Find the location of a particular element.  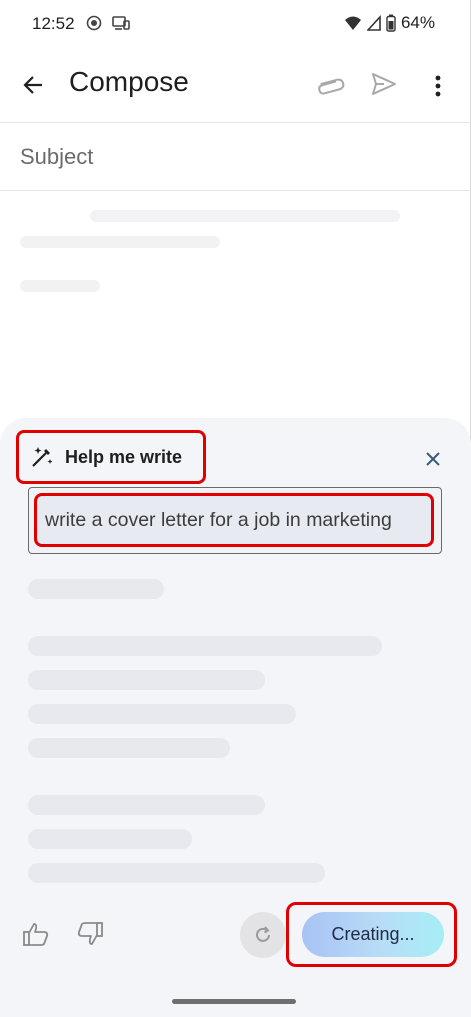

blurred-email-body is located at coordinates (230, 255).